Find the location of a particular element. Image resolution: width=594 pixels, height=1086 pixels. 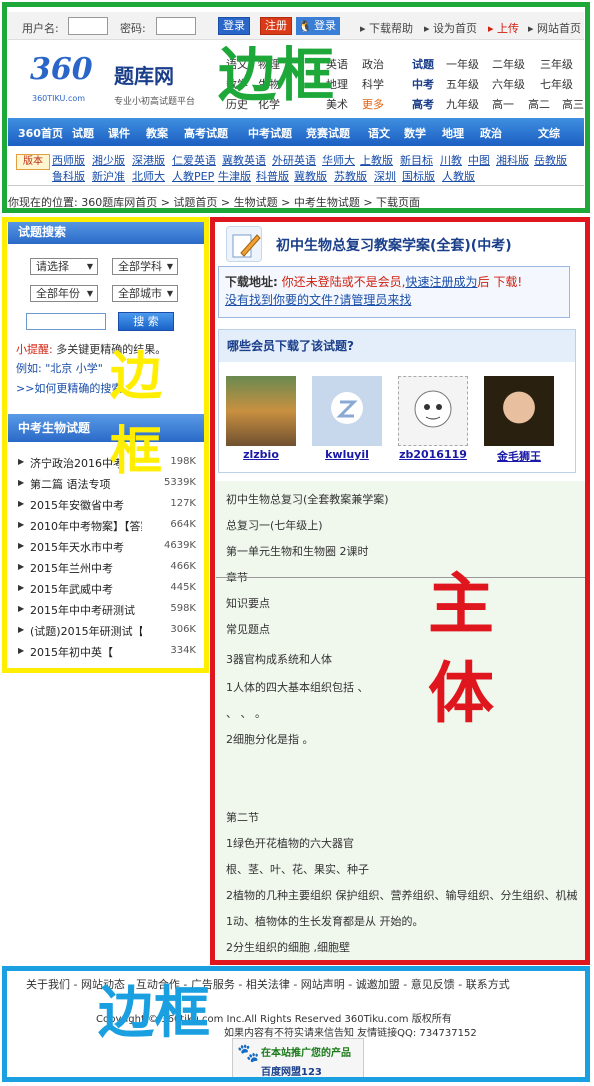

grade-link: 一年级 is located at coordinates (462, 64).